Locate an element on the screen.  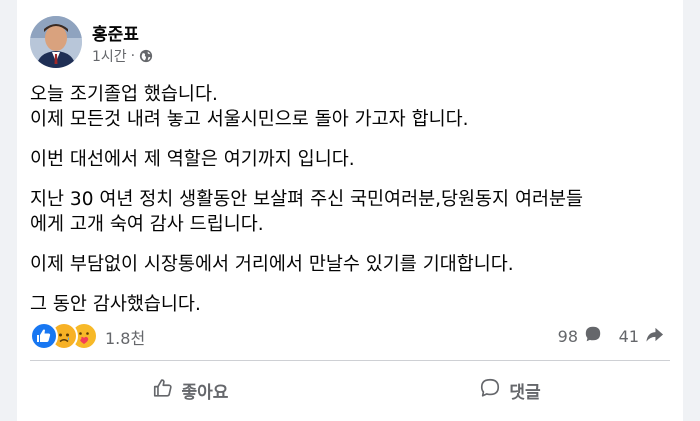
post-line: 이번 대선에서 제 역할은 여기까지 입니다. is located at coordinates (192, 159).